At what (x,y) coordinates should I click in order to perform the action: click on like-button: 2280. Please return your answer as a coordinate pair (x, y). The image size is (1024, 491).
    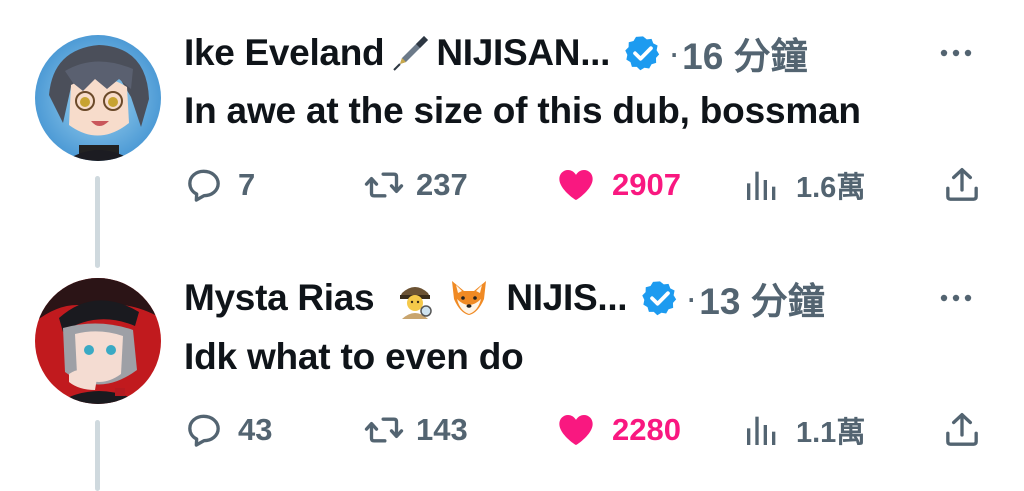
    Looking at the image, I should click on (618, 430).